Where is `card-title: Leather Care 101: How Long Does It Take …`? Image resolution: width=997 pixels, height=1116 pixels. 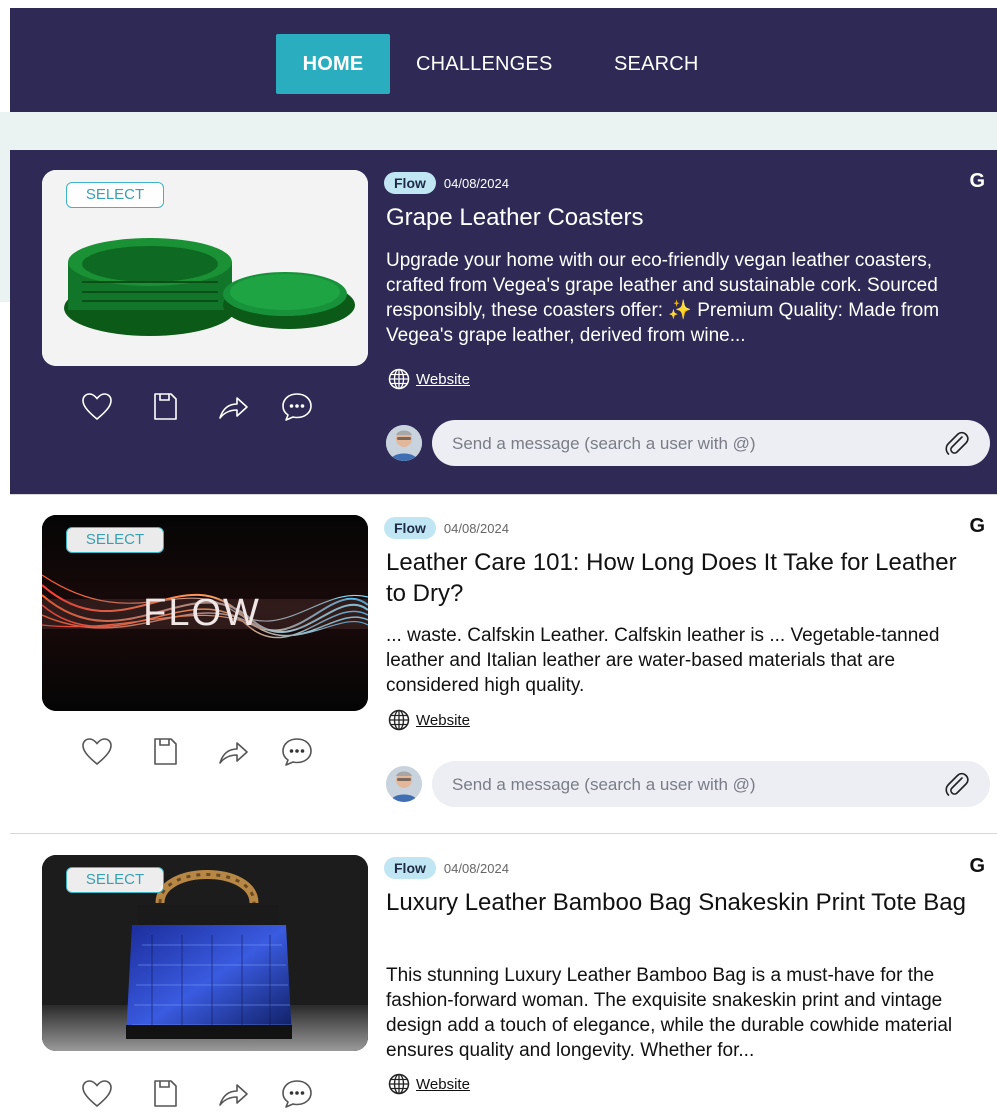
card-title: Leather Care 101: How Long Does It Take … is located at coordinates (681, 578).